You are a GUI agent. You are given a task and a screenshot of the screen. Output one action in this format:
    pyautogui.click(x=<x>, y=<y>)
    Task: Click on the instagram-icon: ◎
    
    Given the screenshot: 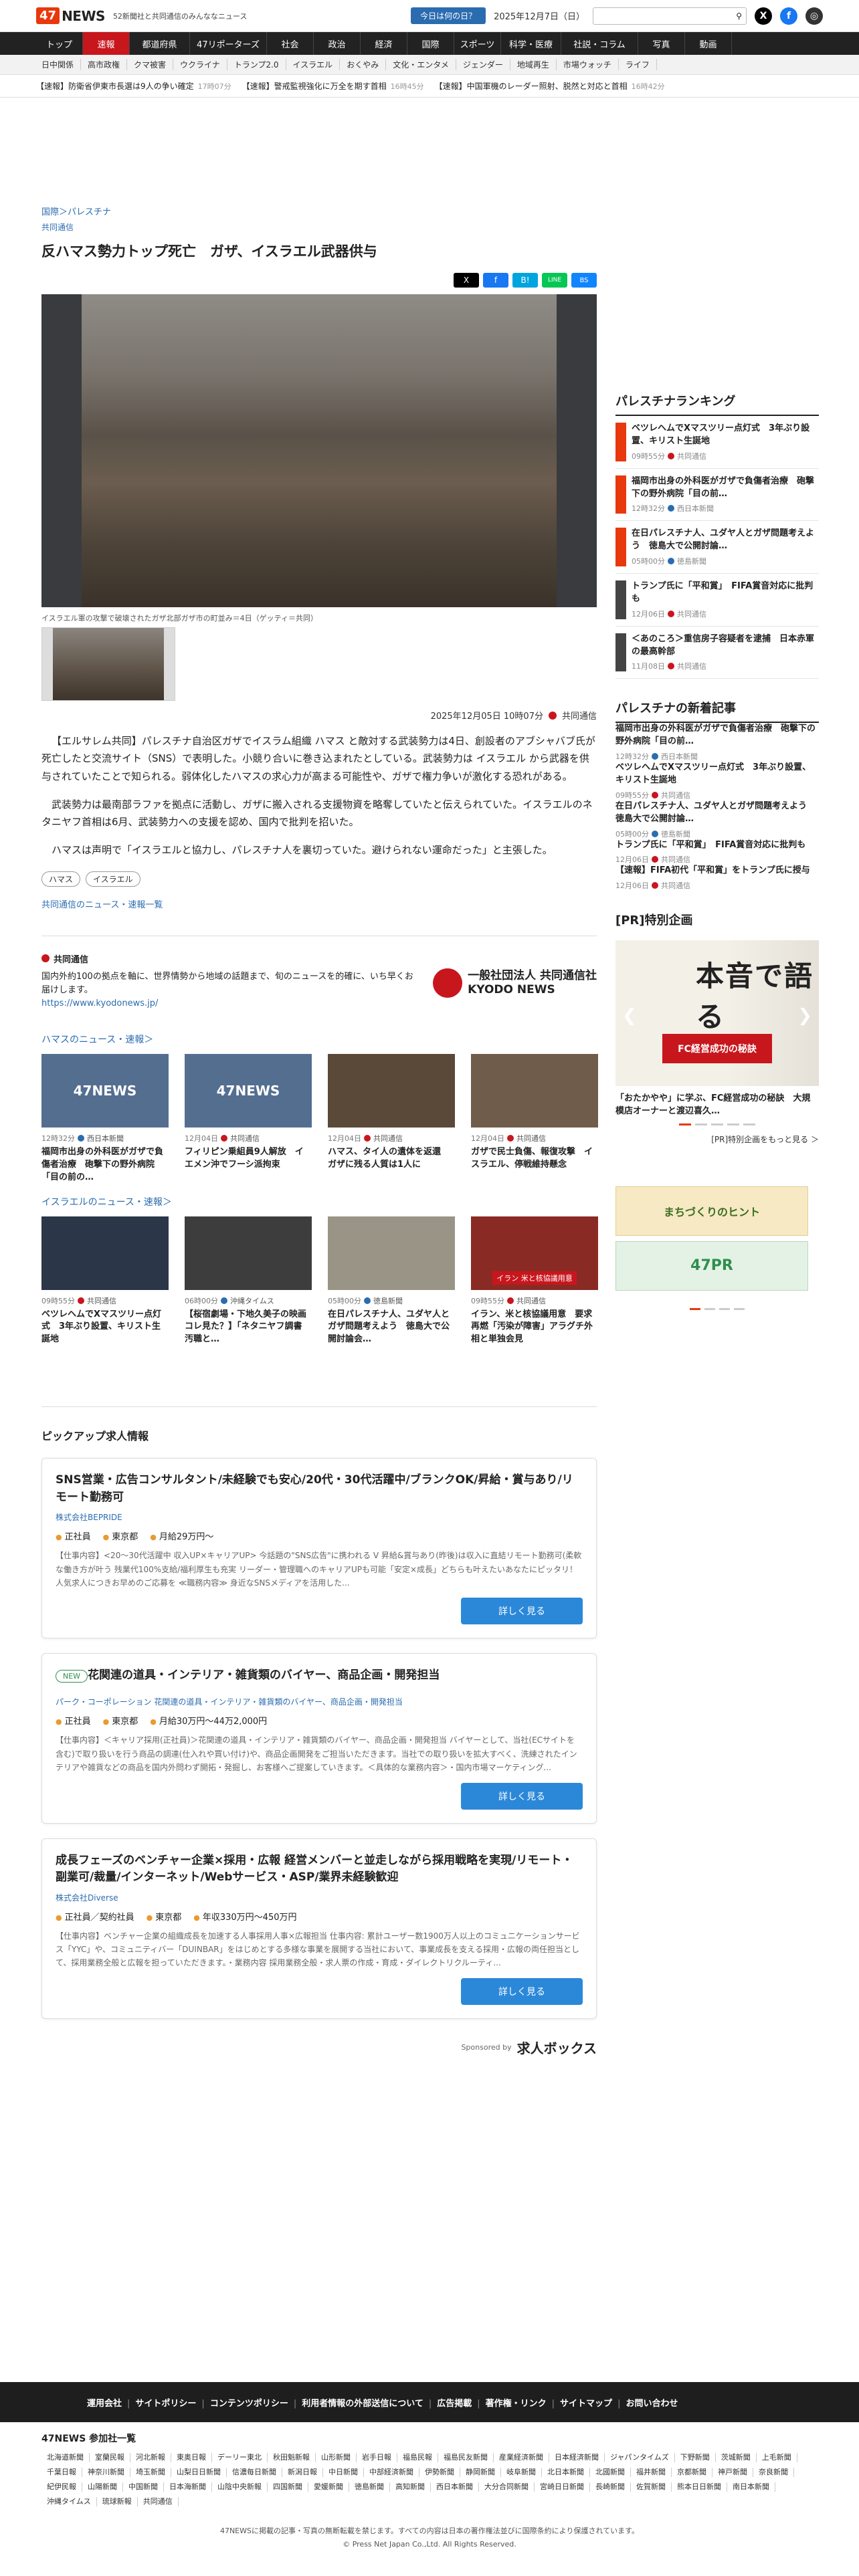 What is the action you would take?
    pyautogui.click(x=814, y=16)
    